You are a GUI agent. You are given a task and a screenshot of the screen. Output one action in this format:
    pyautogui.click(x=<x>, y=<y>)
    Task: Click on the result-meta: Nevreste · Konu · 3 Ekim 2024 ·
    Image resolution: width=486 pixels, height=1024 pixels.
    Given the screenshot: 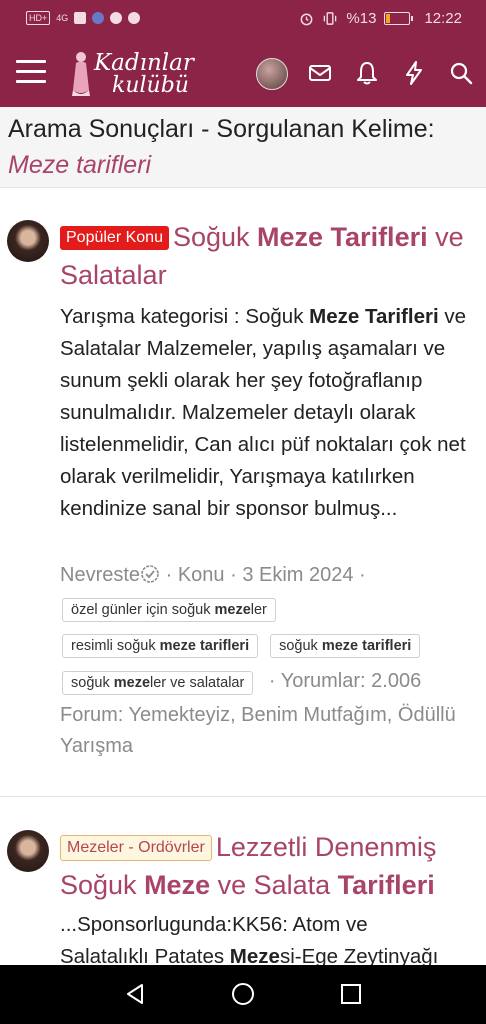 What is the action you would take?
    pyautogui.click(x=270, y=575)
    